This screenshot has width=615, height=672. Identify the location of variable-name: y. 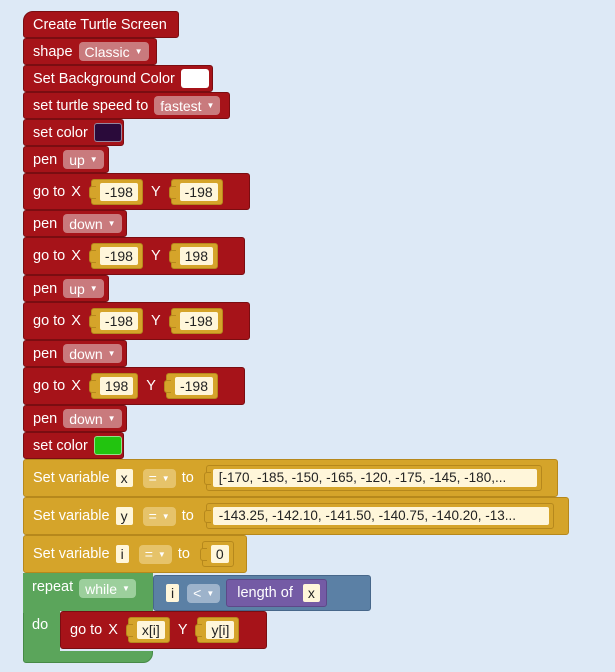
(124, 516).